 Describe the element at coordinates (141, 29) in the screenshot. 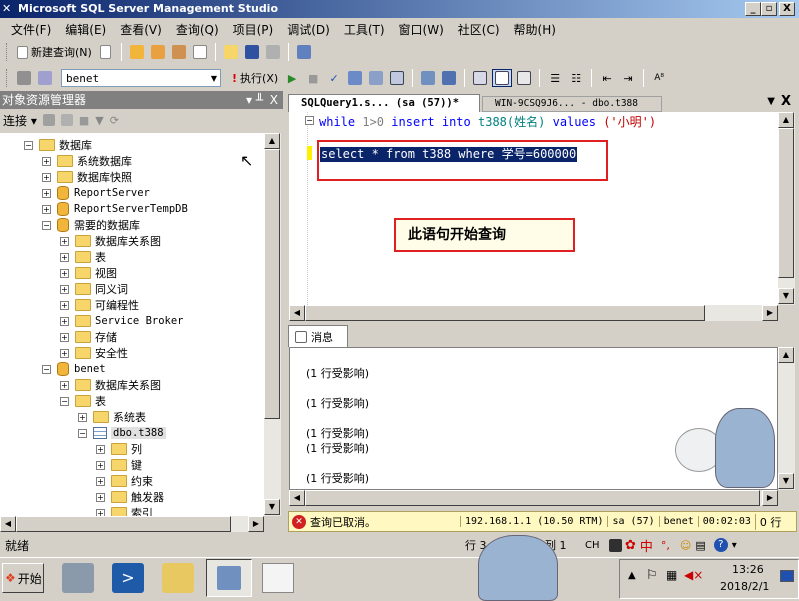

I see `menu-view: 查看(V)` at that location.